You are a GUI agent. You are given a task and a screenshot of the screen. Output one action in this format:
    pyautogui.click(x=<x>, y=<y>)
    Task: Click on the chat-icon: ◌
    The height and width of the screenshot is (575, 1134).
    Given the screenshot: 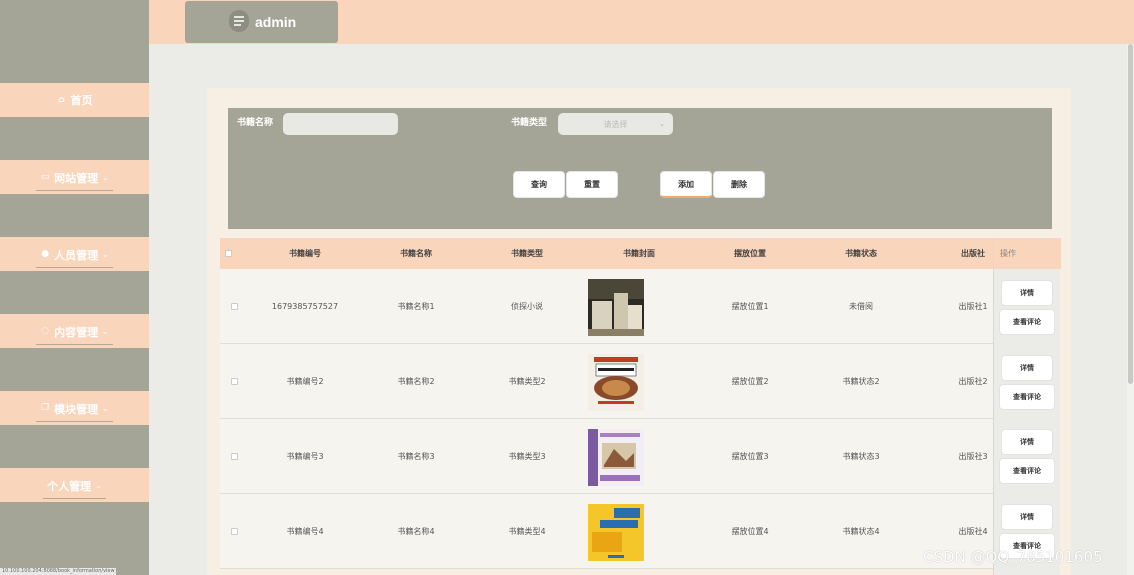 What is the action you would take?
    pyautogui.click(x=45, y=331)
    